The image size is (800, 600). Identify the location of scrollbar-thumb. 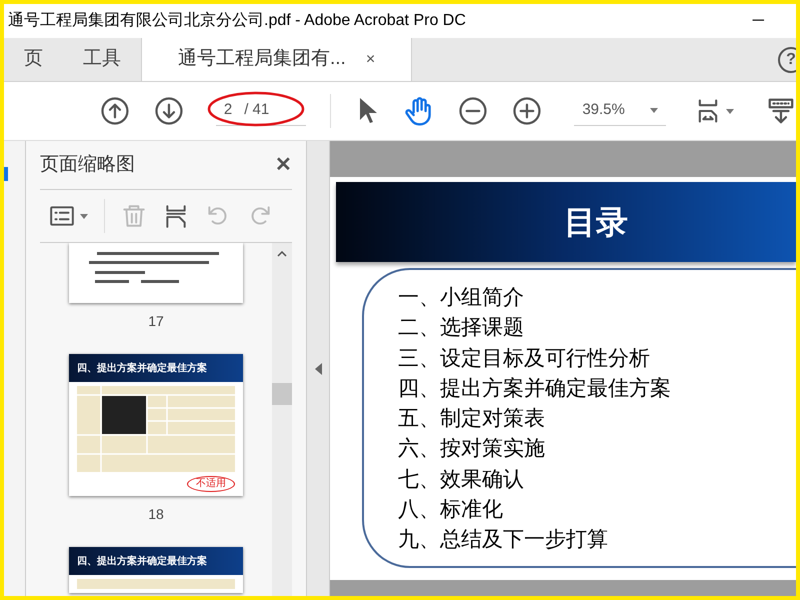
(282, 394).